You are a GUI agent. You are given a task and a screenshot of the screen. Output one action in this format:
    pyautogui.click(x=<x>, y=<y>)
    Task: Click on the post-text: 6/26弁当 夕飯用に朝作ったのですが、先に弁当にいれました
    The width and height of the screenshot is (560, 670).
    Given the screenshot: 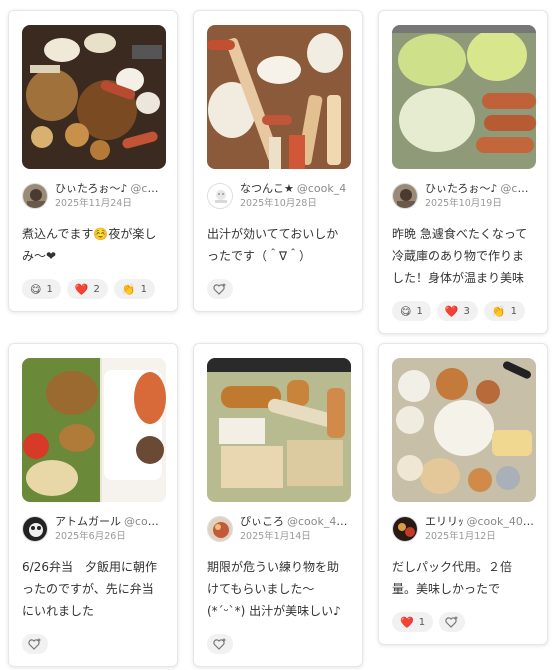 What is the action you would take?
    pyautogui.click(x=93, y=589)
    